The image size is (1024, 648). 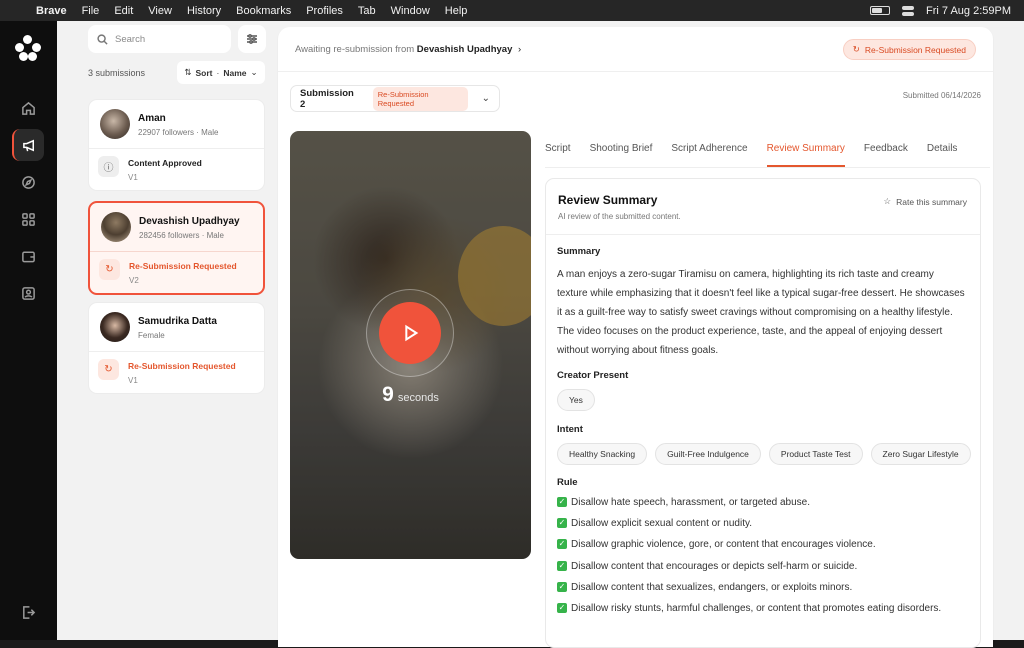 I want to click on play-button, so click(x=410, y=333).